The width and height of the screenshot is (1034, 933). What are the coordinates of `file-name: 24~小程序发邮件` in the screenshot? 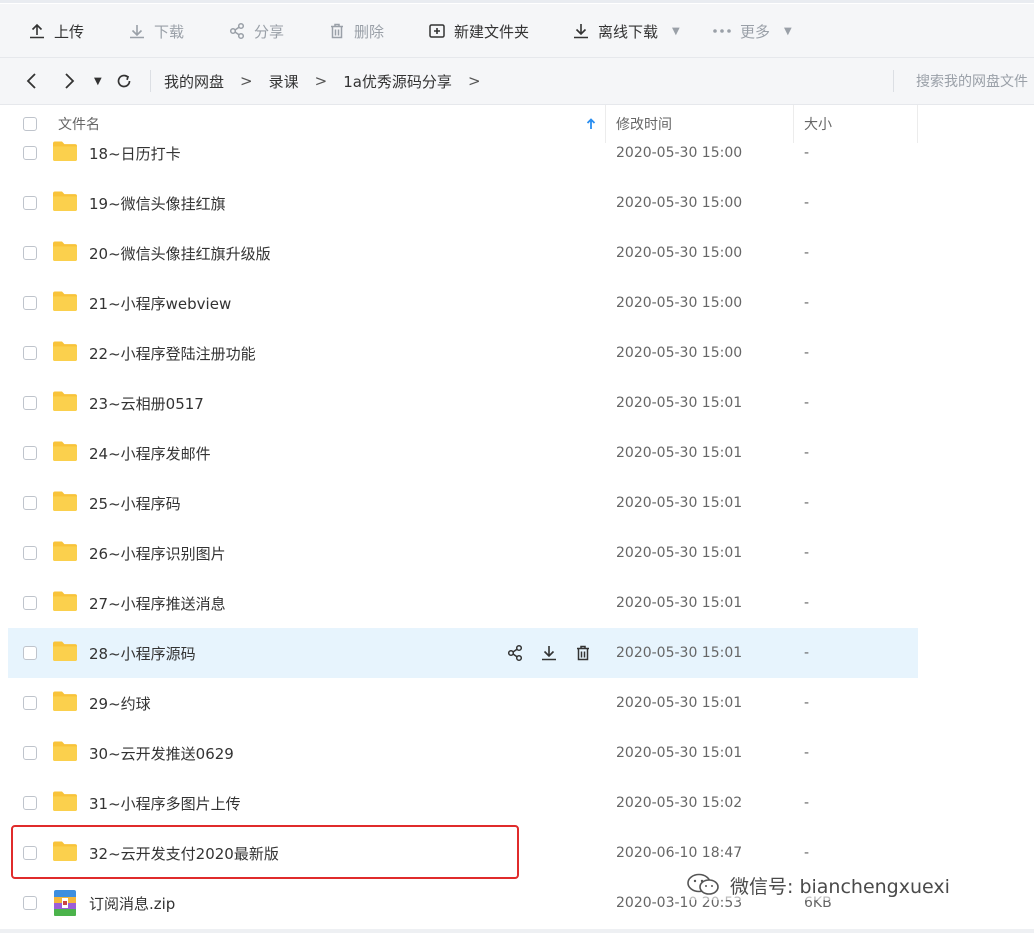 It's located at (150, 453).